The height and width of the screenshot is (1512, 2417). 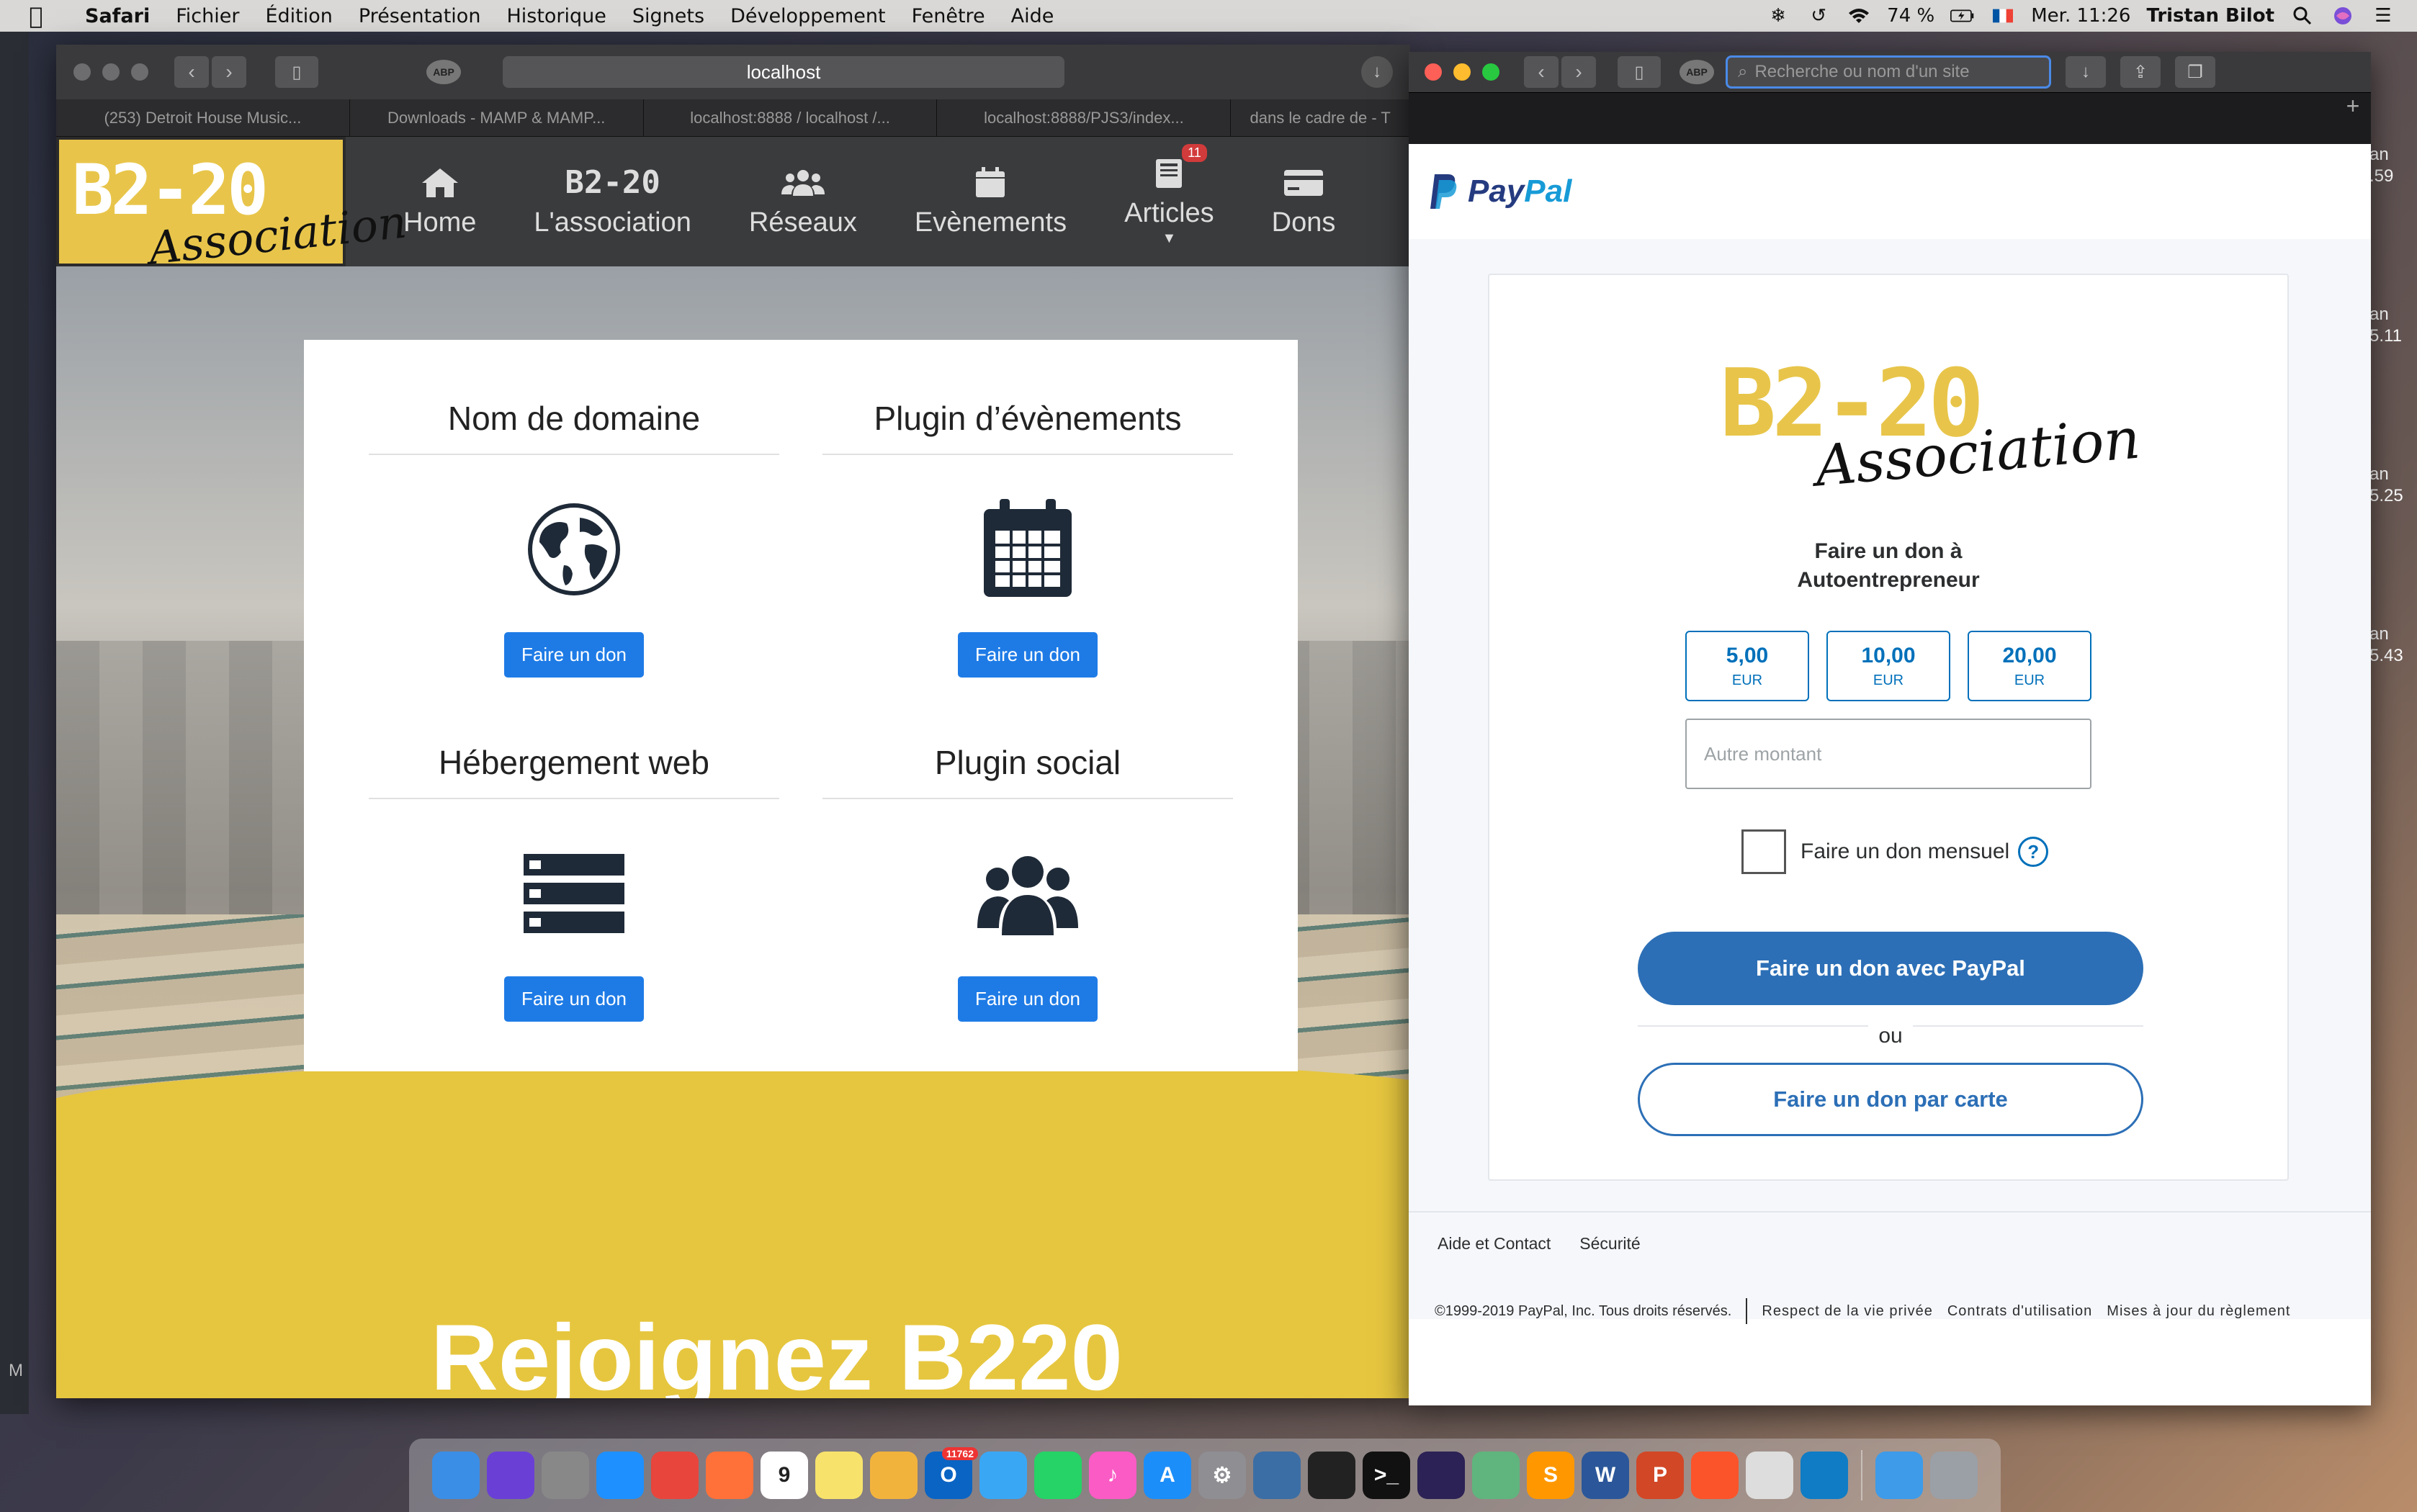 I want to click on dock-siri-icon, so click(x=510, y=1475).